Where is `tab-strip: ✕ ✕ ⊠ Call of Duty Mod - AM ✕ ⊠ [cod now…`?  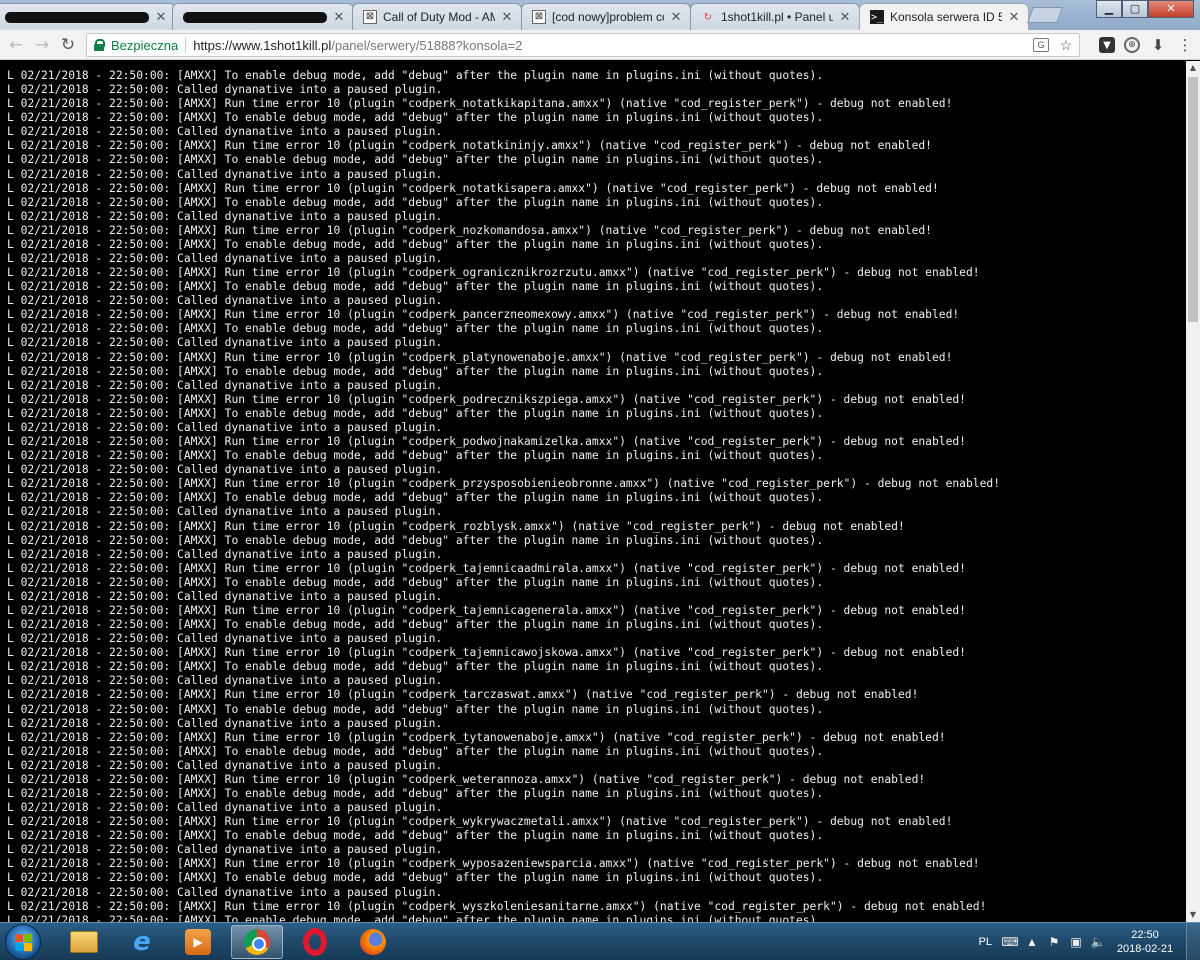 tab-strip: ✕ ✕ ⊠ Call of Duty Mod - AM ✕ ⊠ [cod now… is located at coordinates (600, 15).